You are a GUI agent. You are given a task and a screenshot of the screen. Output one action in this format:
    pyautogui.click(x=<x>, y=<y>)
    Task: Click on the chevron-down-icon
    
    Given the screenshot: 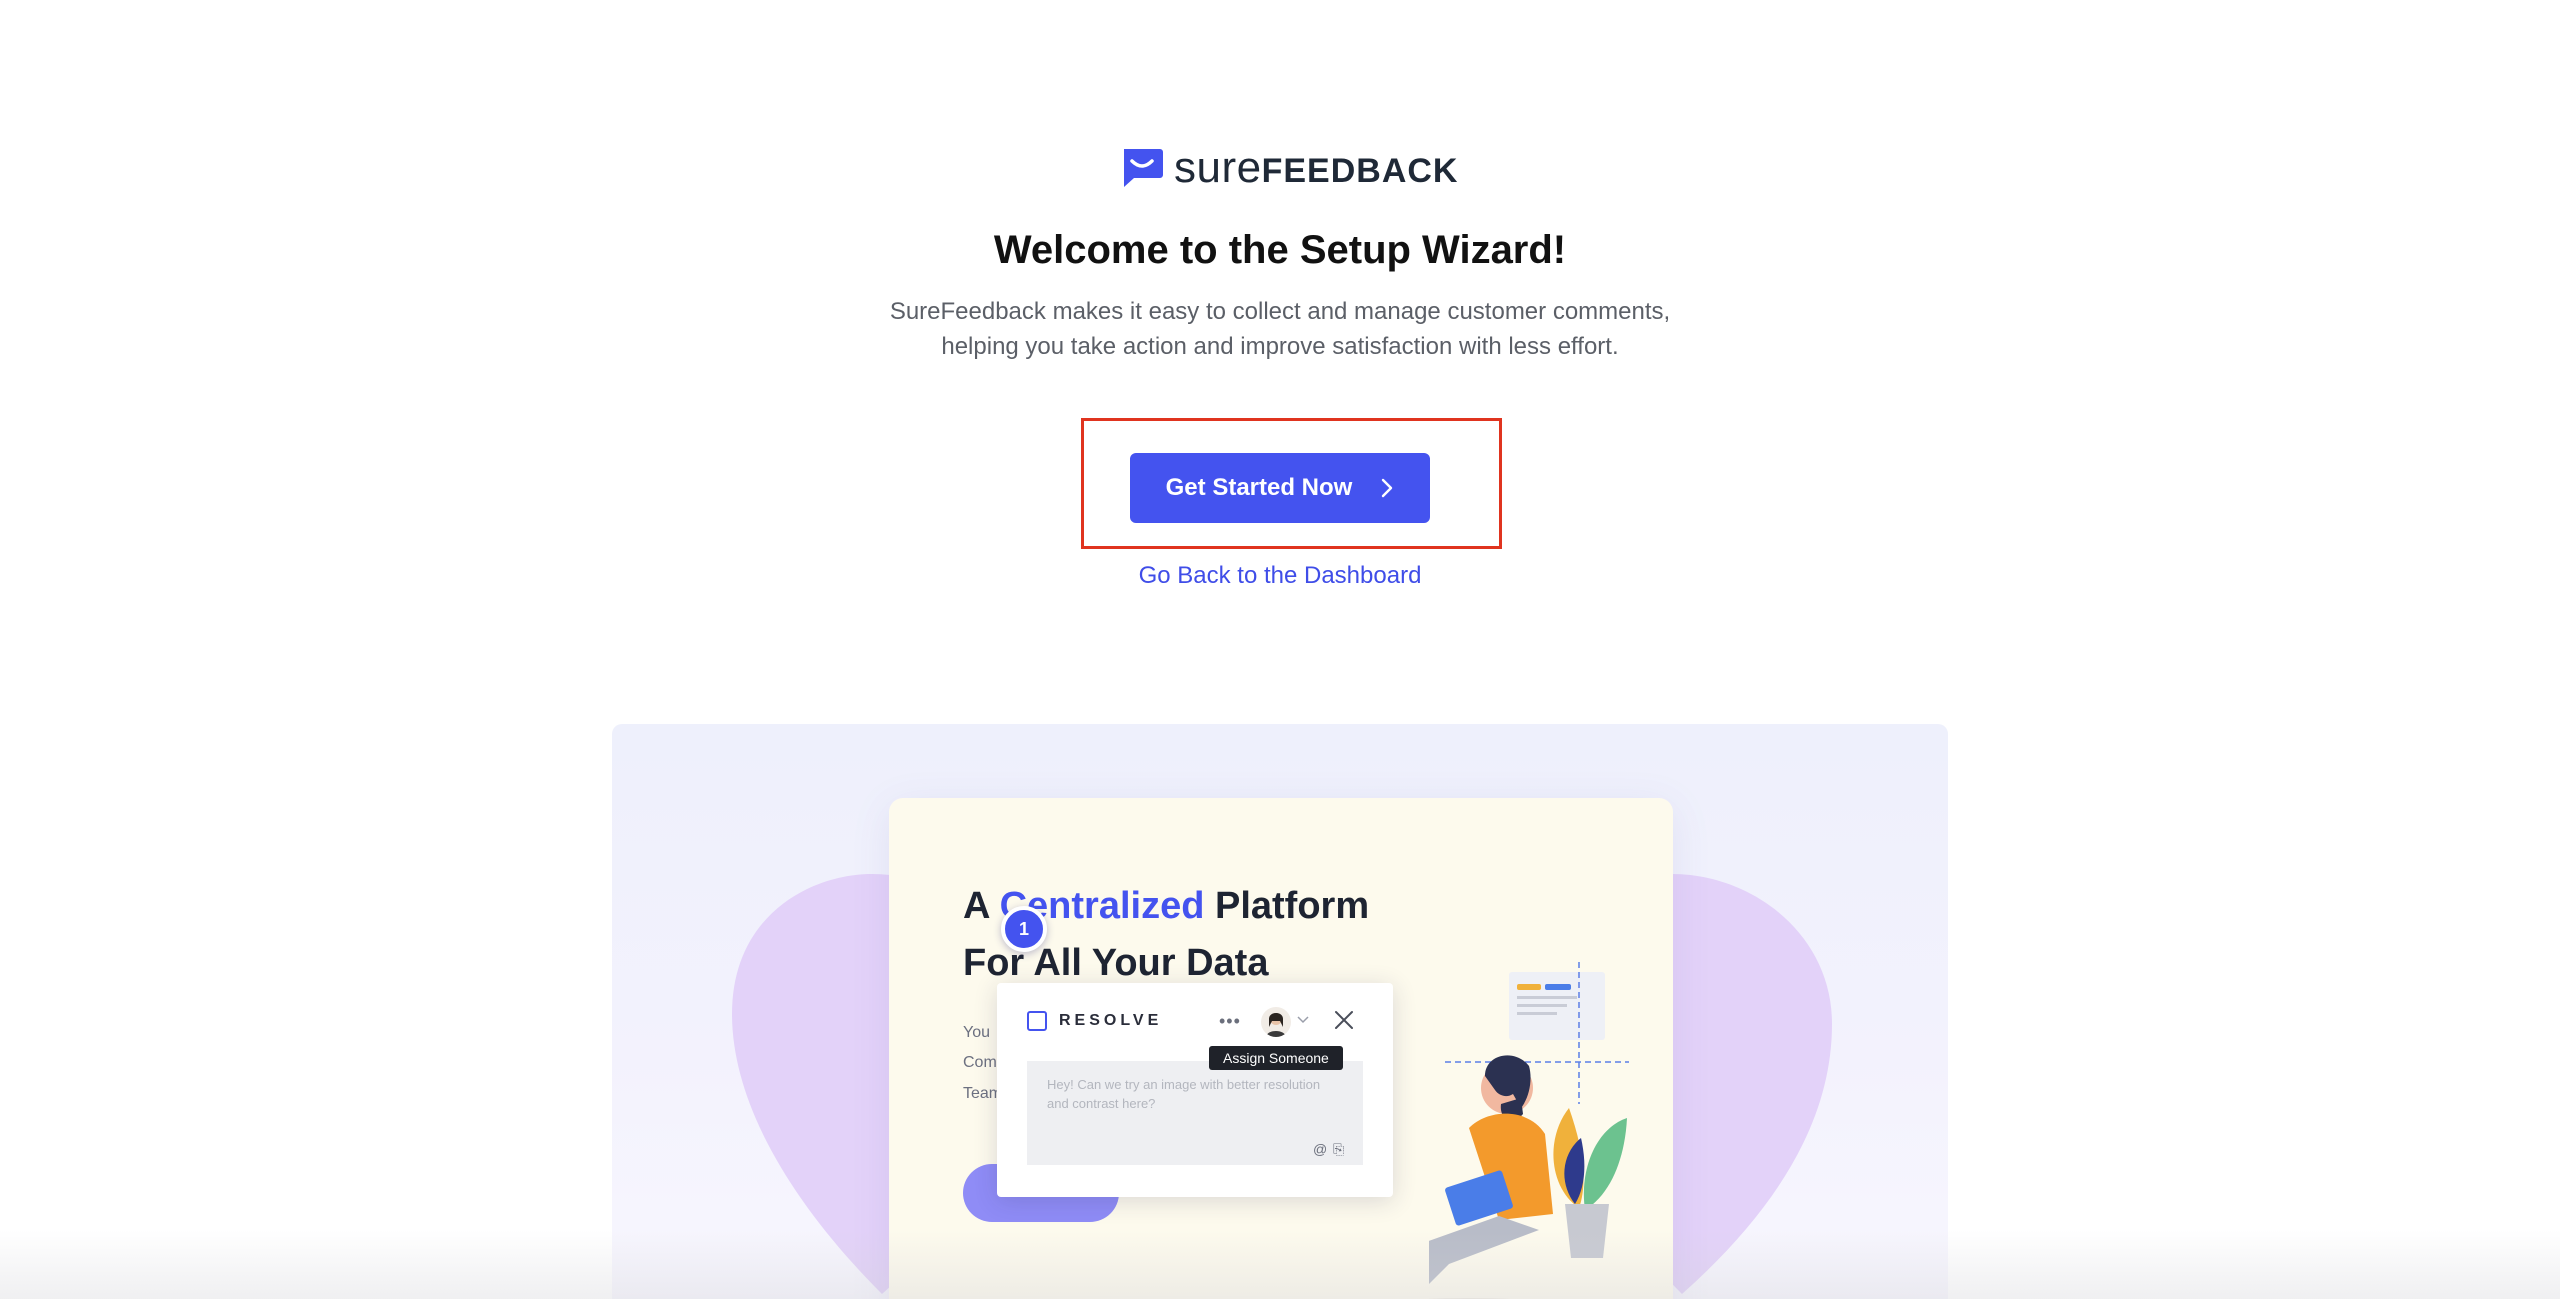 What is the action you would take?
    pyautogui.click(x=1303, y=1020)
    